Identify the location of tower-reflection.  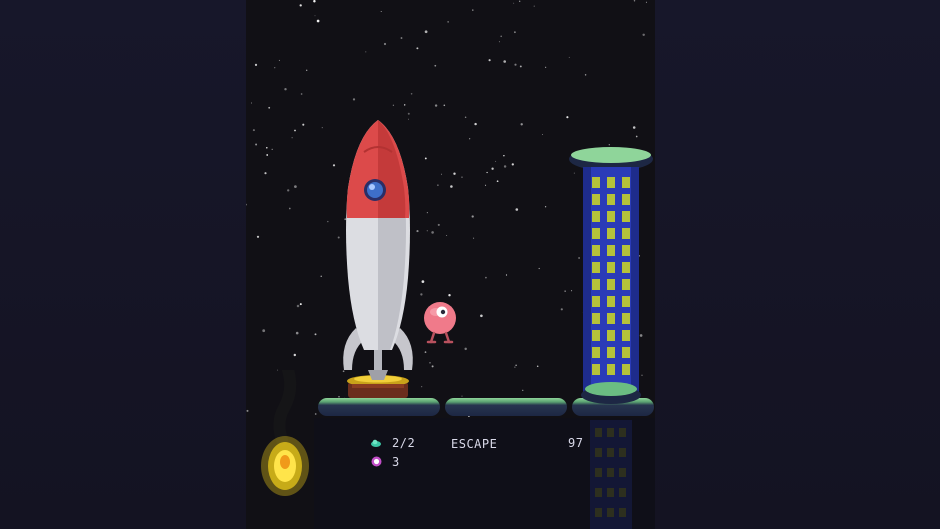
(611, 474).